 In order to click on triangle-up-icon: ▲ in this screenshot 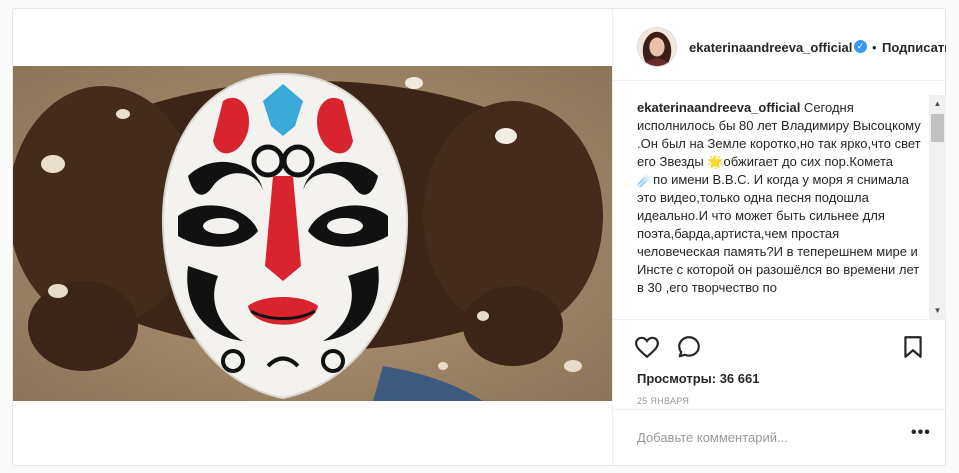, I will do `click(937, 103)`.